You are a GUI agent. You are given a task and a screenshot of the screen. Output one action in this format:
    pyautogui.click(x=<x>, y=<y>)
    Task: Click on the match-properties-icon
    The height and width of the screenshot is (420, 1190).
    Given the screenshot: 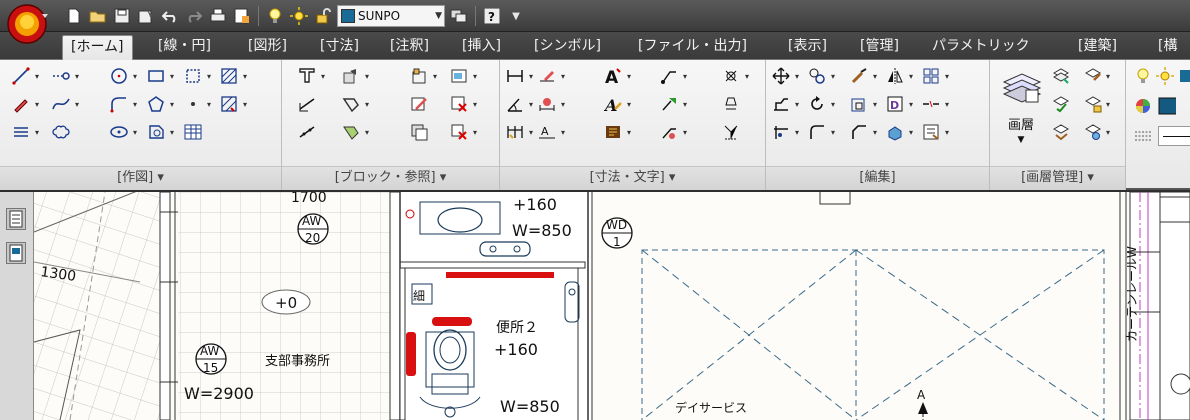 What is the action you would take?
    pyautogui.click(x=859, y=76)
    